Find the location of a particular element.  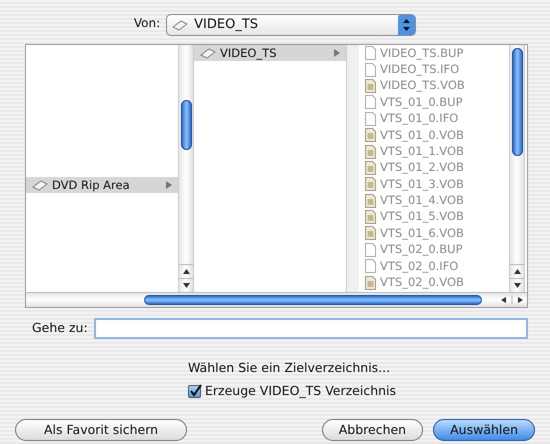

goto-field is located at coordinates (311, 328).